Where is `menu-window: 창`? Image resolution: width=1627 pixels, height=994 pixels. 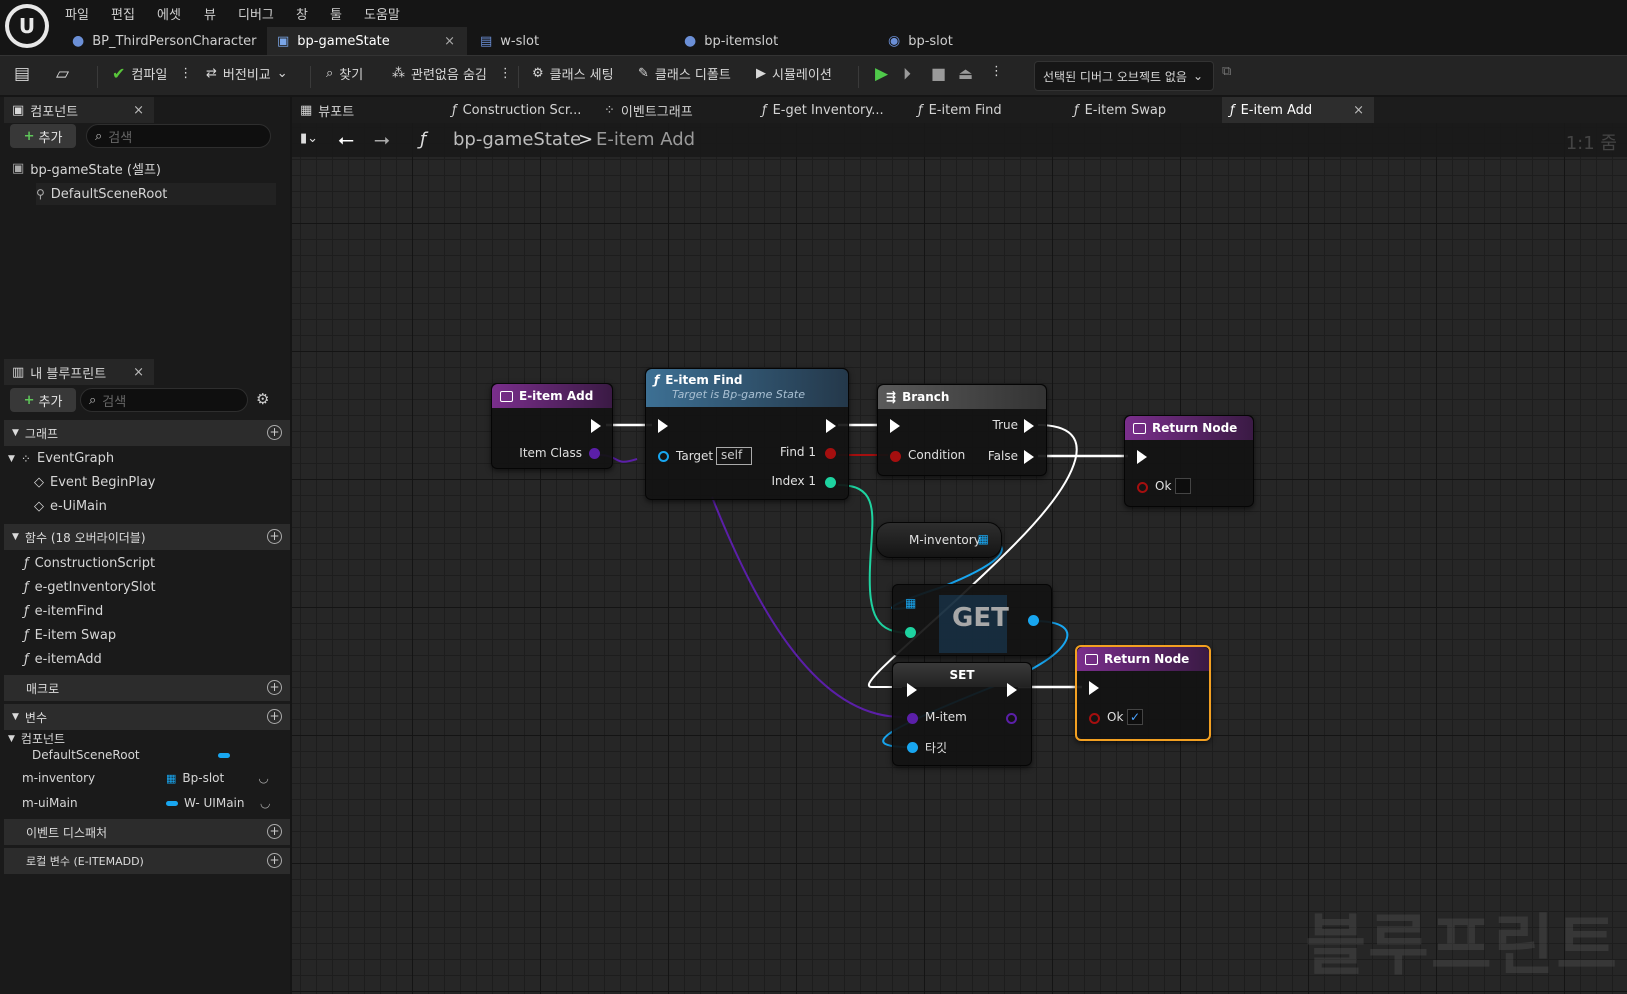 menu-window: 창 is located at coordinates (302, 13).